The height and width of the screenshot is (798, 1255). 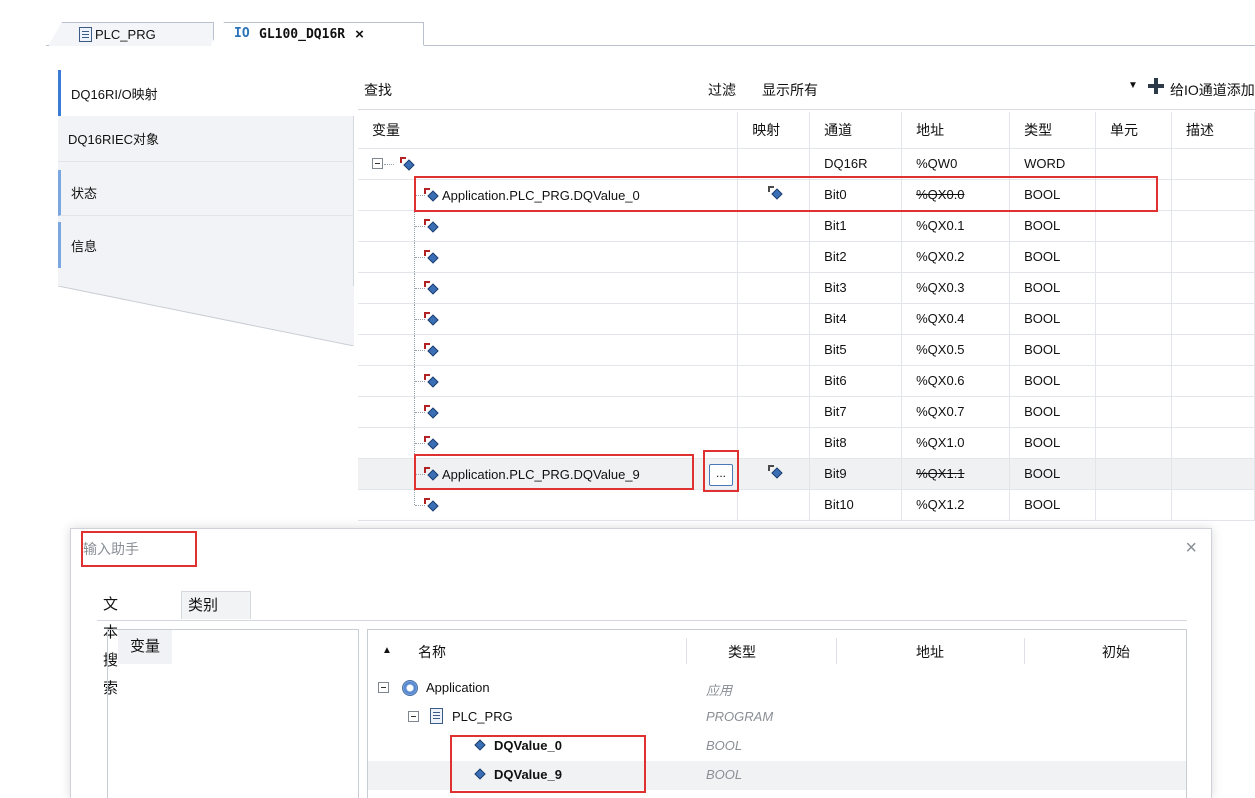 What do you see at coordinates (806, 412) in the screenshot?
I see `table-row: Bit7 %QX0.7 BOOL` at bounding box center [806, 412].